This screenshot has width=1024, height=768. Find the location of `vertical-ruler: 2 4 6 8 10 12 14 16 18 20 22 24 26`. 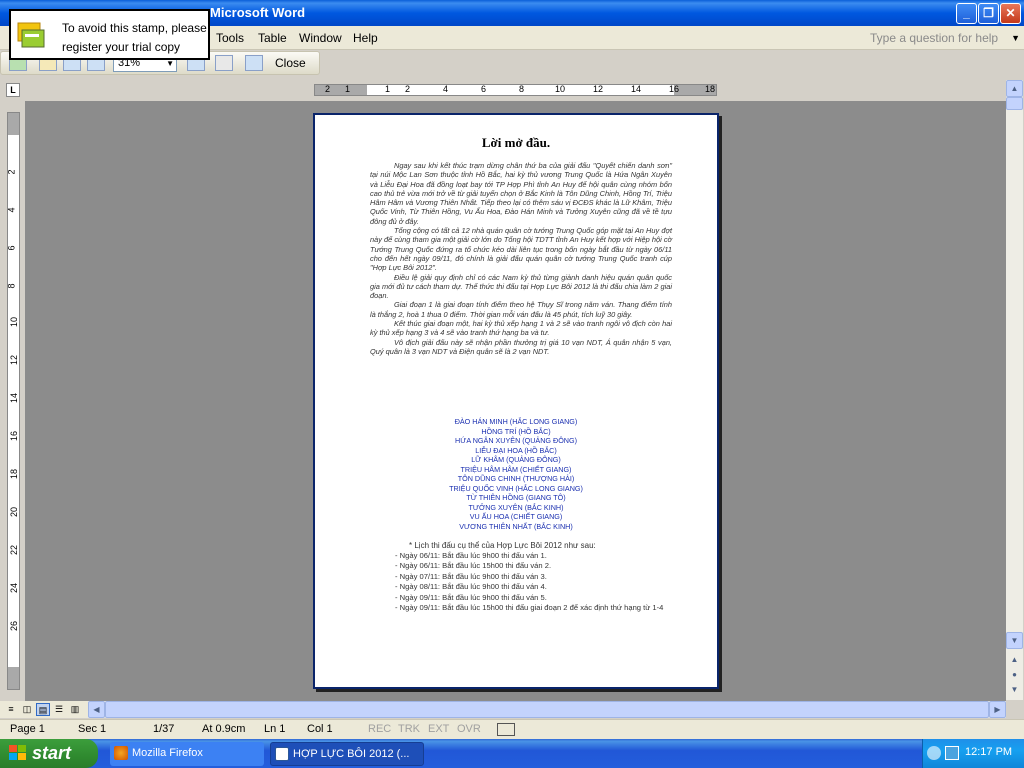

vertical-ruler: 2 4 6 8 10 12 14 16 18 20 22 24 26 is located at coordinates (13, 401).